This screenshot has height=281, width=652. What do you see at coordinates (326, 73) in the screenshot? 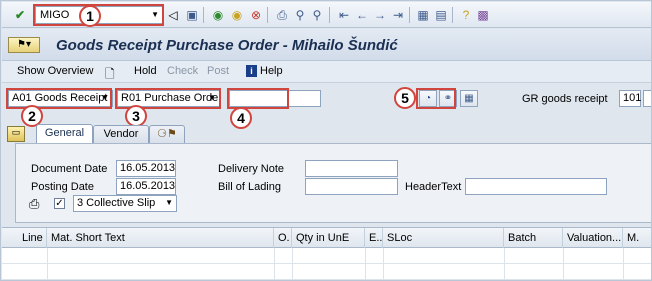
I see `application-toolbar: Show Overview 🗋 Hold Check Post i Help` at bounding box center [326, 73].